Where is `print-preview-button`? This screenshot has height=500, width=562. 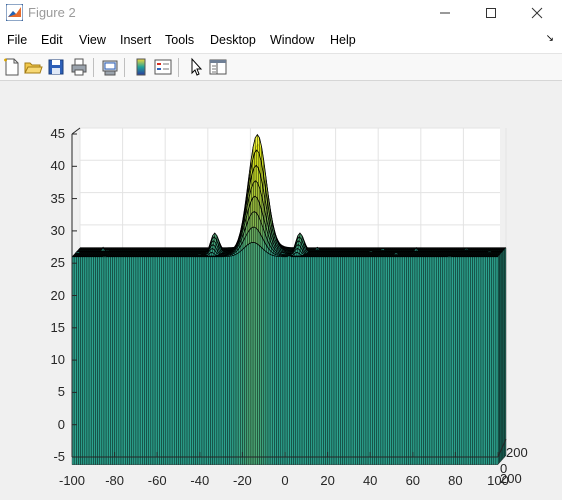 print-preview-button is located at coordinates (110, 67).